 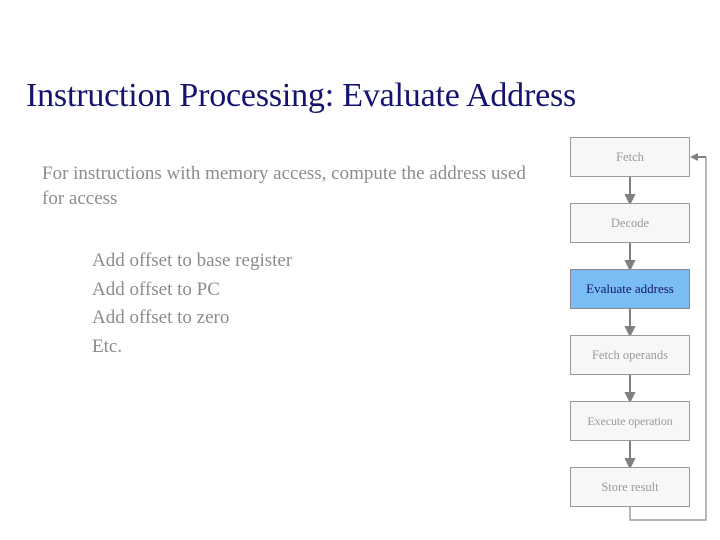 I want to click on flowchart-box-store-result: Store result, so click(x=630, y=487).